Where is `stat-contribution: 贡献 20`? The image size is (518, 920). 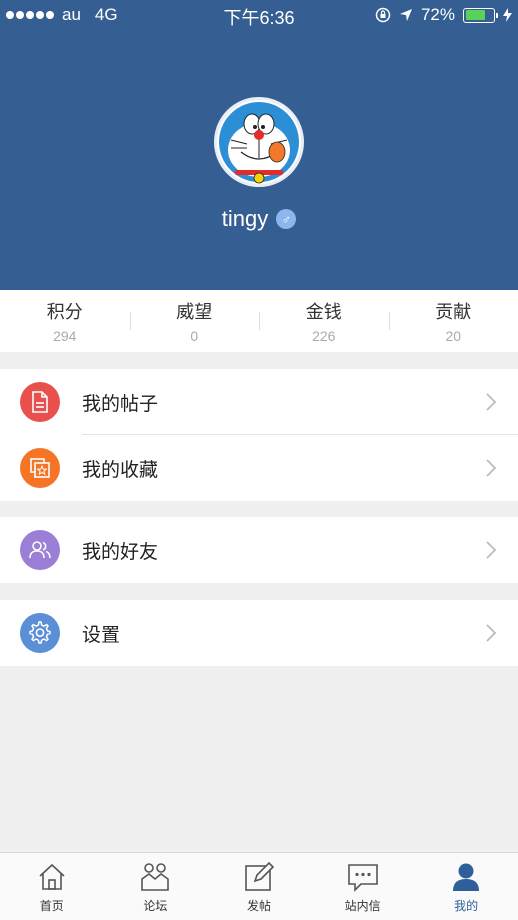
stat-contribution: 贡献 20 is located at coordinates (453, 321).